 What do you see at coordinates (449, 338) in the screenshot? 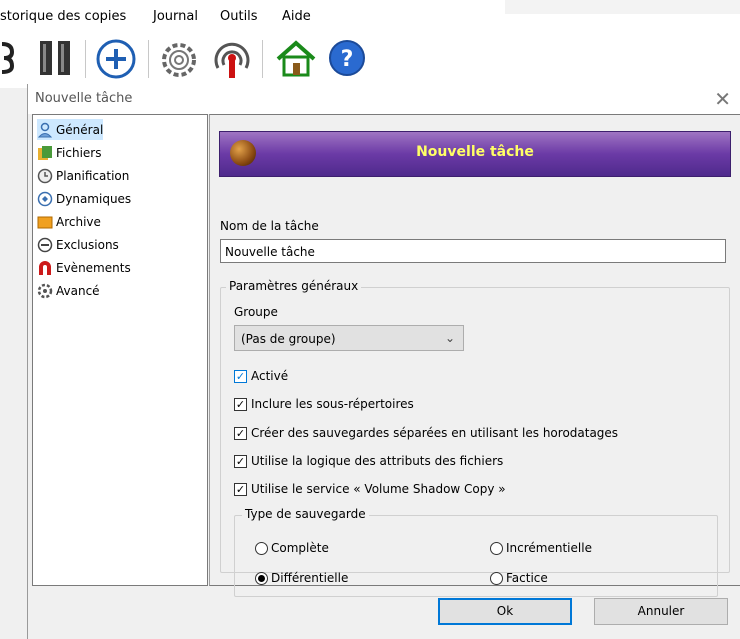
I see `chevron-down-icon: ⌄` at bounding box center [449, 338].